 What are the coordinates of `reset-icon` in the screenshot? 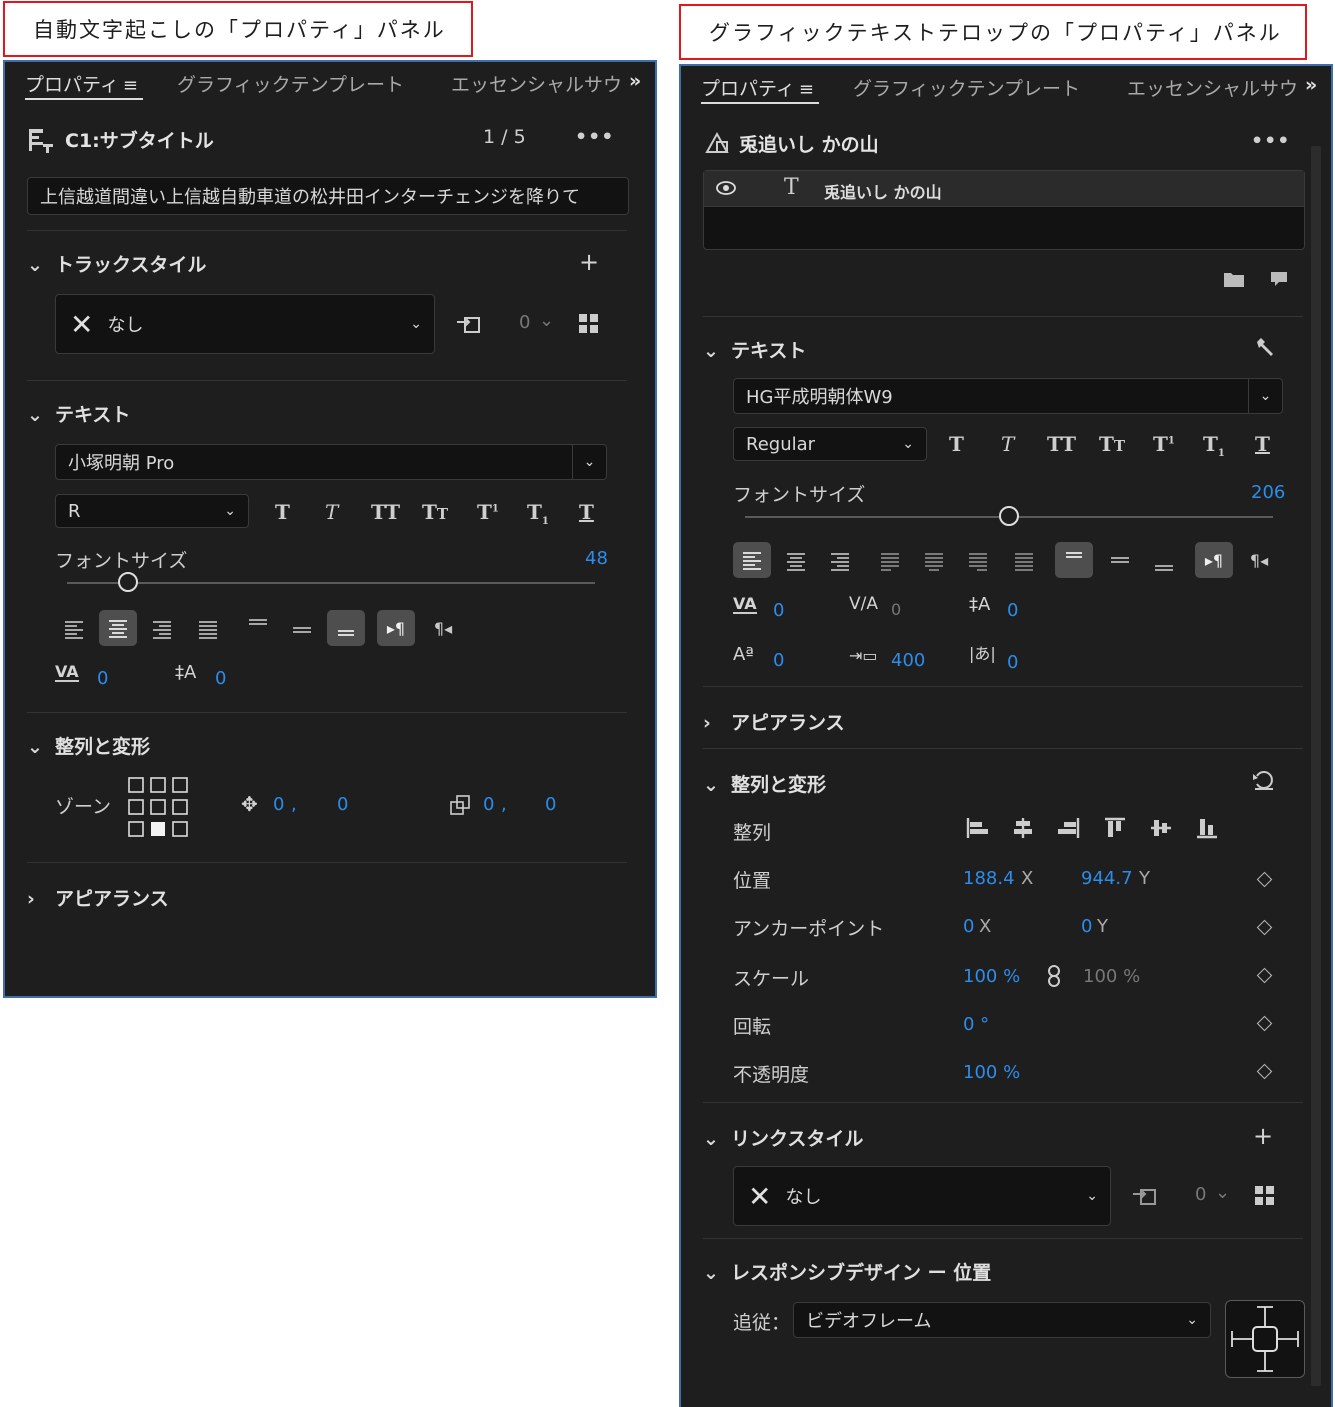 It's located at (1264, 781).